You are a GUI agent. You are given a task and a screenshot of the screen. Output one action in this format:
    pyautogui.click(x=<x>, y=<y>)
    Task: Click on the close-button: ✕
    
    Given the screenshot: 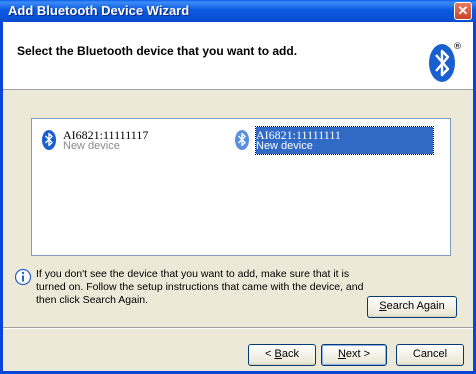 What is the action you would take?
    pyautogui.click(x=463, y=11)
    